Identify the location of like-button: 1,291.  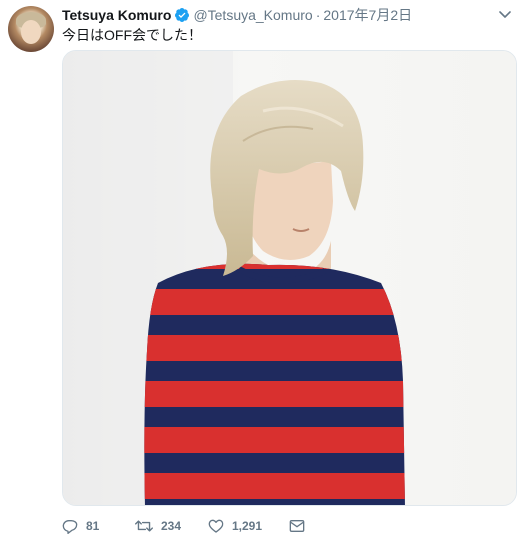
(248, 526).